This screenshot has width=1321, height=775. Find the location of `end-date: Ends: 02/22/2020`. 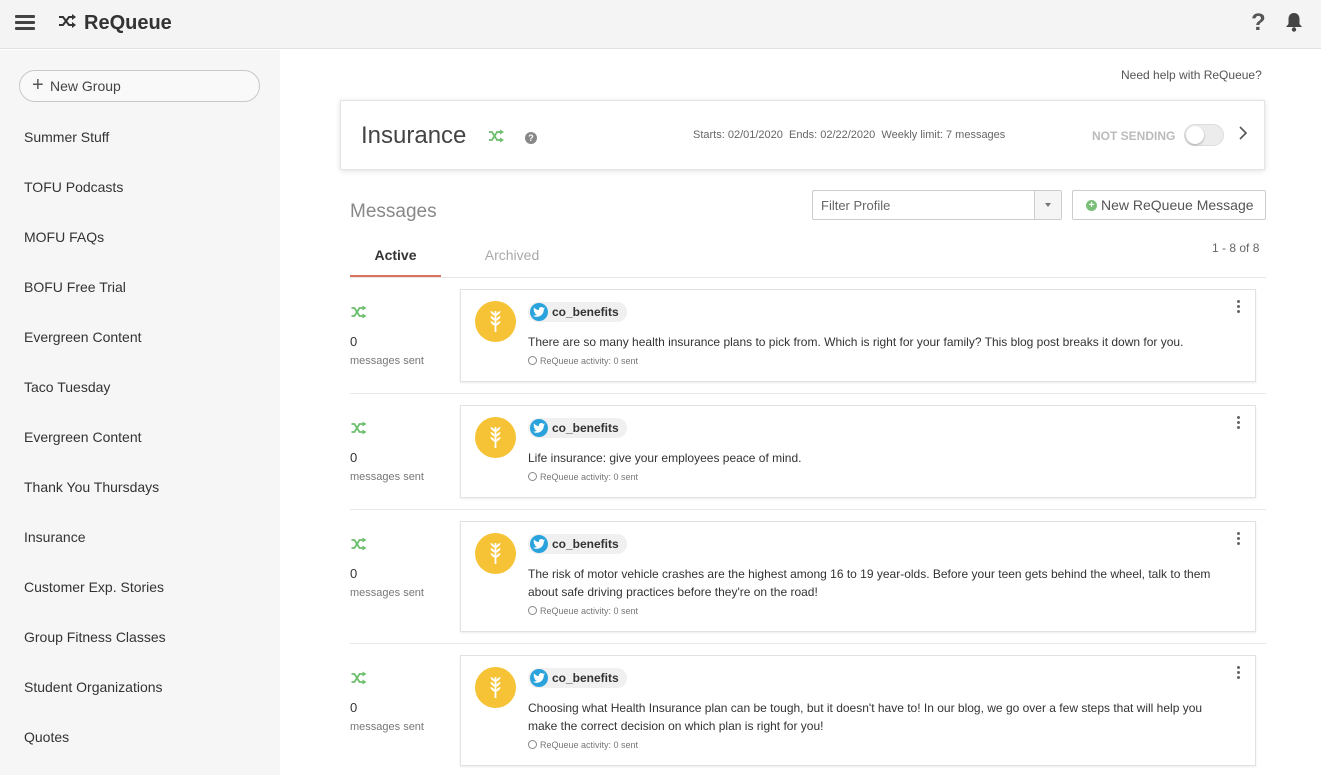

end-date: Ends: 02/22/2020 is located at coordinates (832, 135).